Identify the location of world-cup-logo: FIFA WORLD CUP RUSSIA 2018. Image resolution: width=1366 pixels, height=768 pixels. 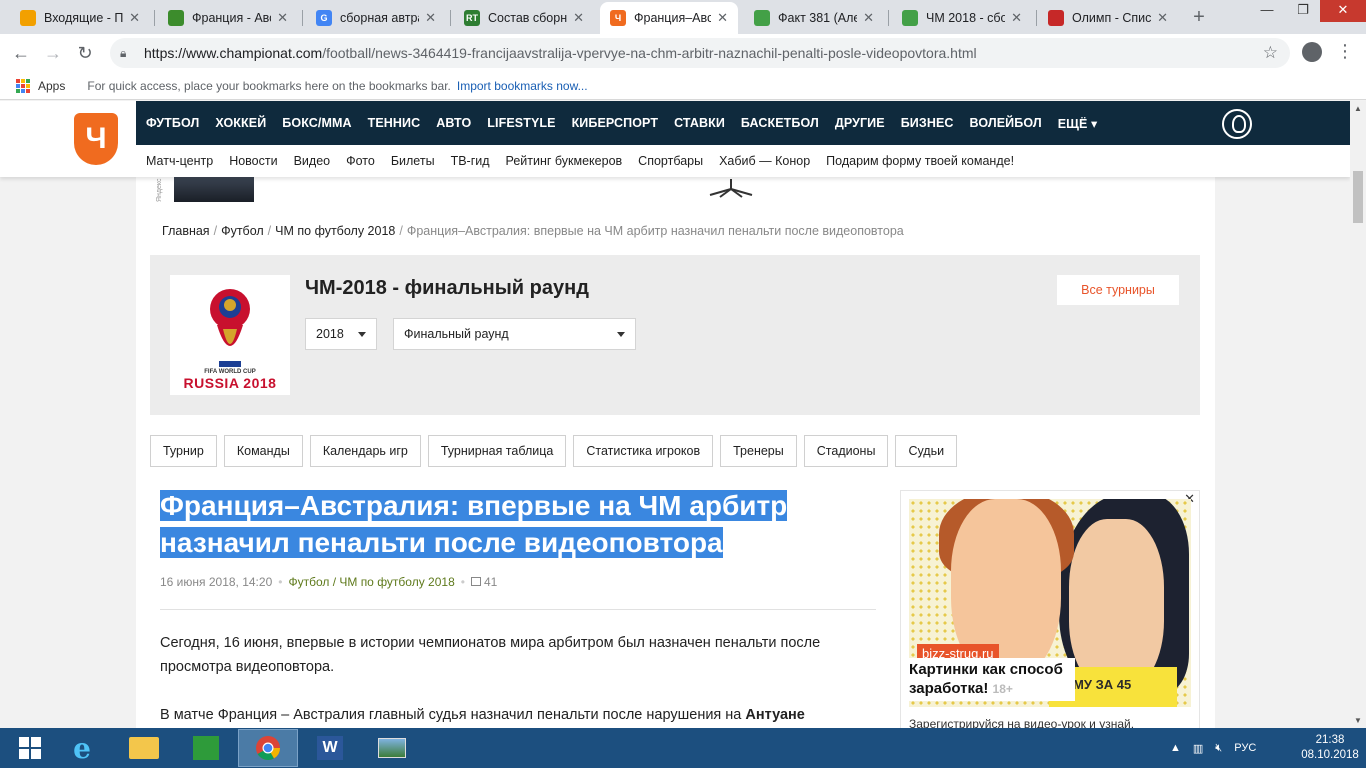
(230, 335).